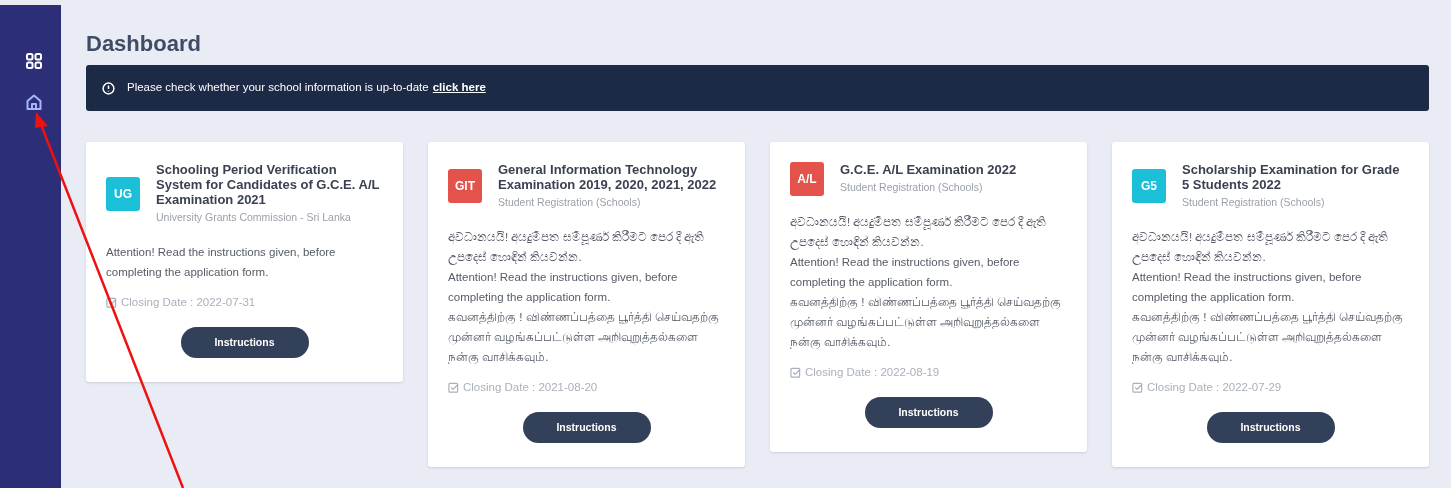  I want to click on card-title: G.C.E. A/L Examination 2022, so click(928, 170).